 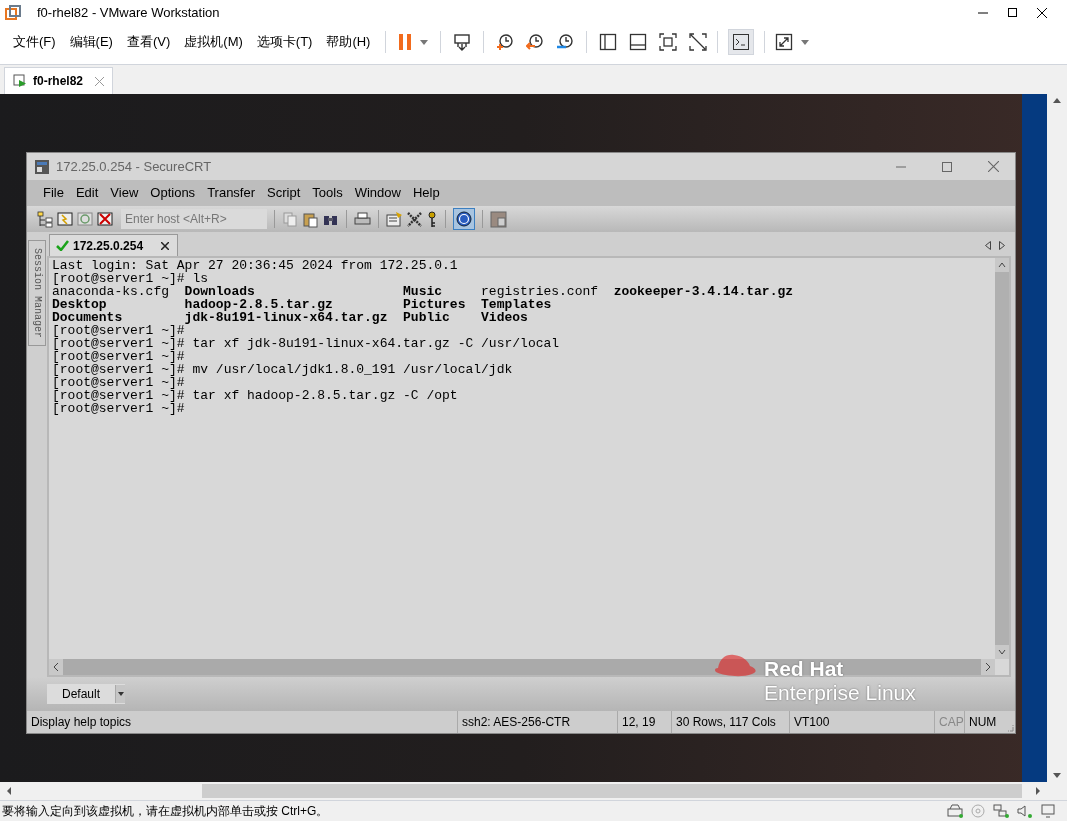 What do you see at coordinates (111, 291) in the screenshot?
I see `file-name: anaconda-ks.cfg` at bounding box center [111, 291].